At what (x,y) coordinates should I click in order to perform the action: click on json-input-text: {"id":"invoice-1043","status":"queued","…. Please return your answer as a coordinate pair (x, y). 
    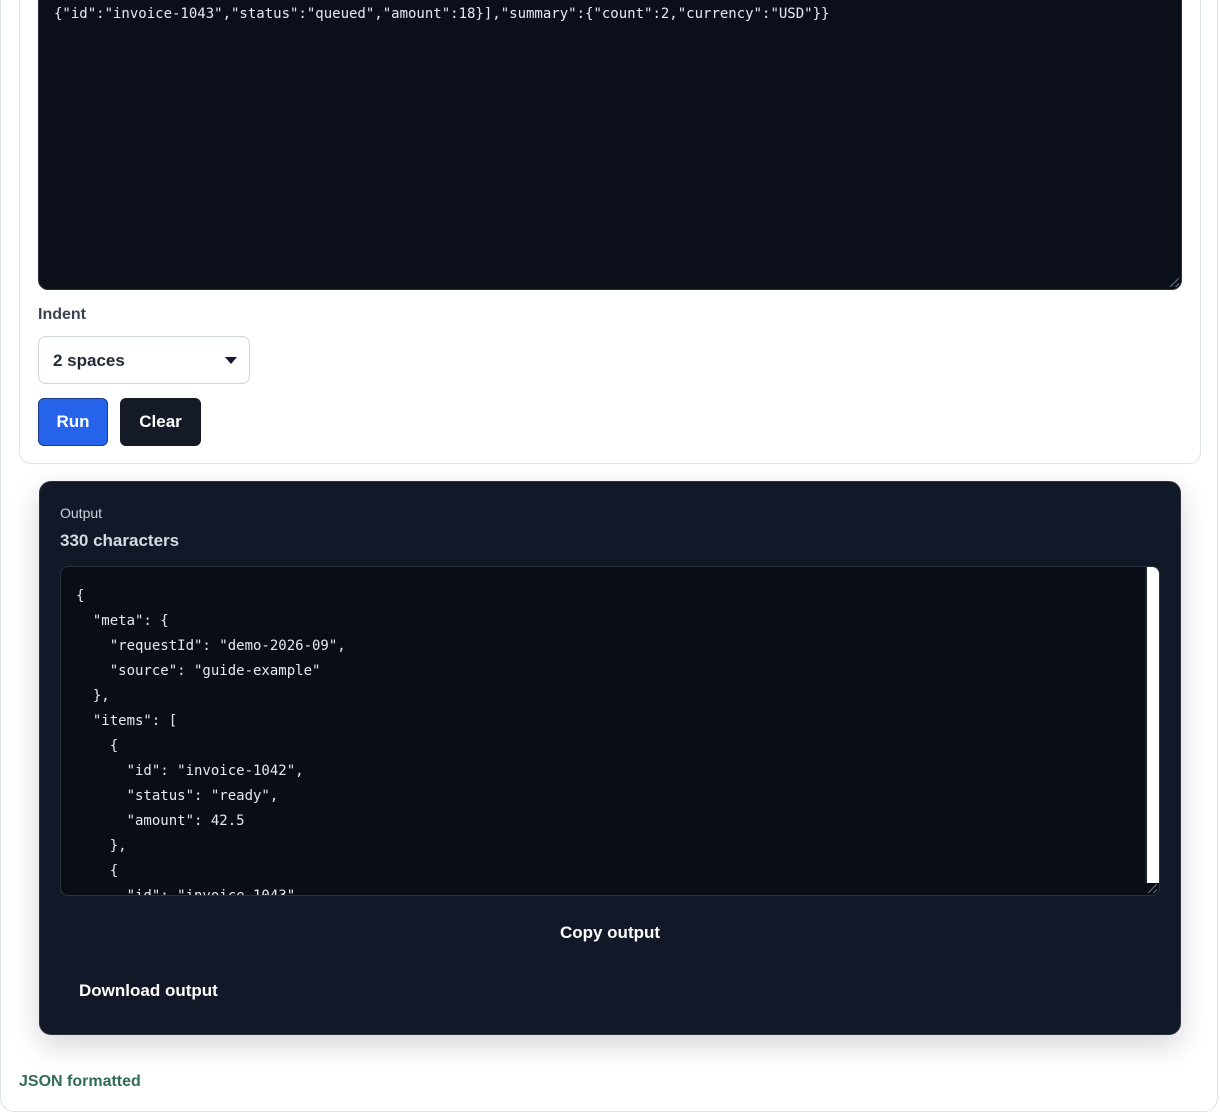
    Looking at the image, I should click on (442, 14).